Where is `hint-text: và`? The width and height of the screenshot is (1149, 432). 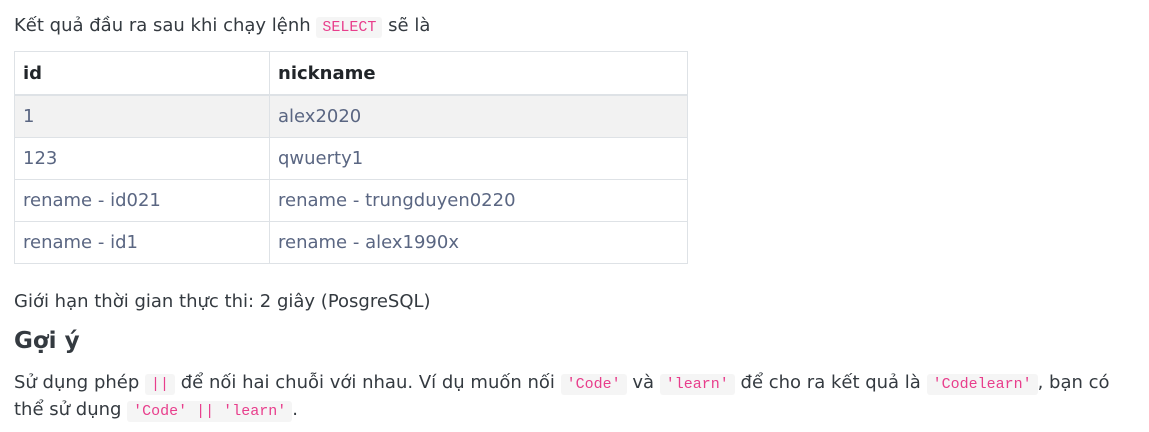 hint-text: và is located at coordinates (643, 382).